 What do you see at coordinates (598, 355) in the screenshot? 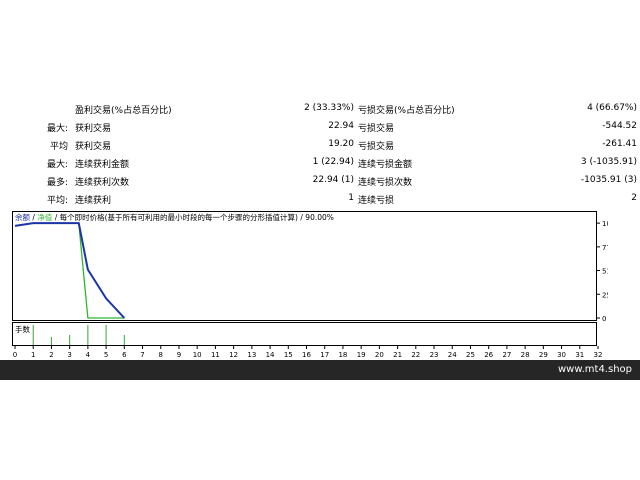
I see `x-tick-label: 32` at bounding box center [598, 355].